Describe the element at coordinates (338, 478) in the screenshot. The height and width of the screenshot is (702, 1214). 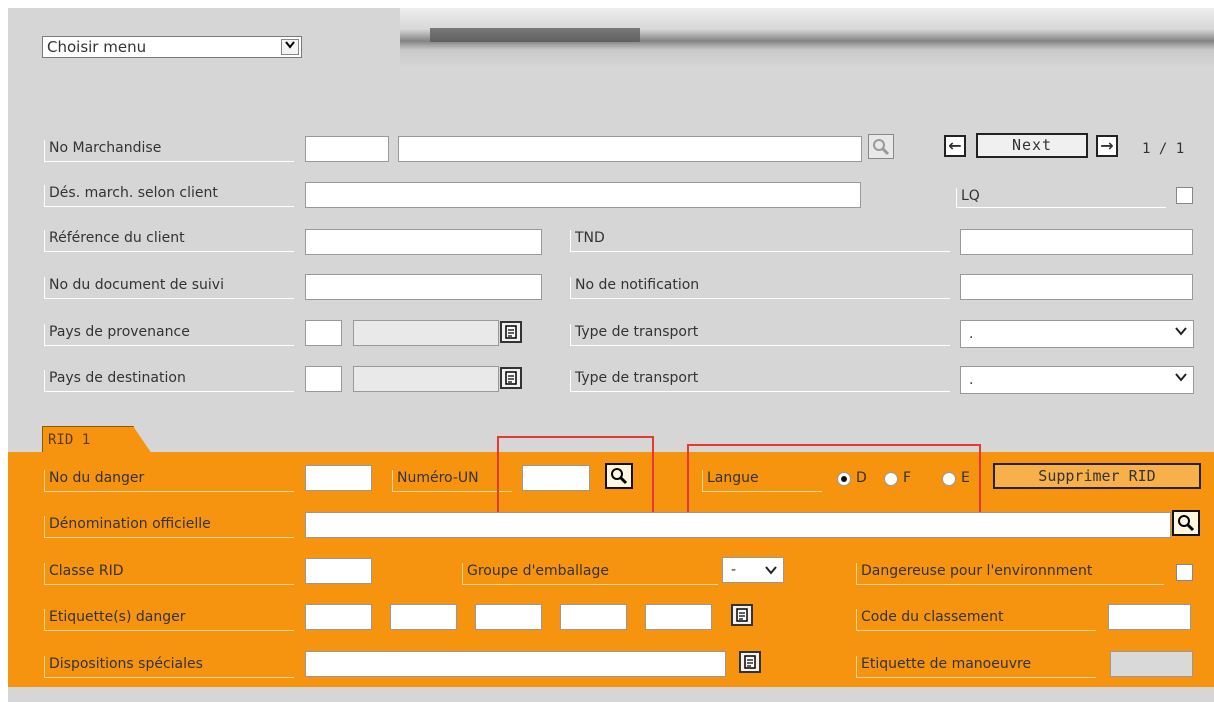
I see `no-danger-input` at that location.